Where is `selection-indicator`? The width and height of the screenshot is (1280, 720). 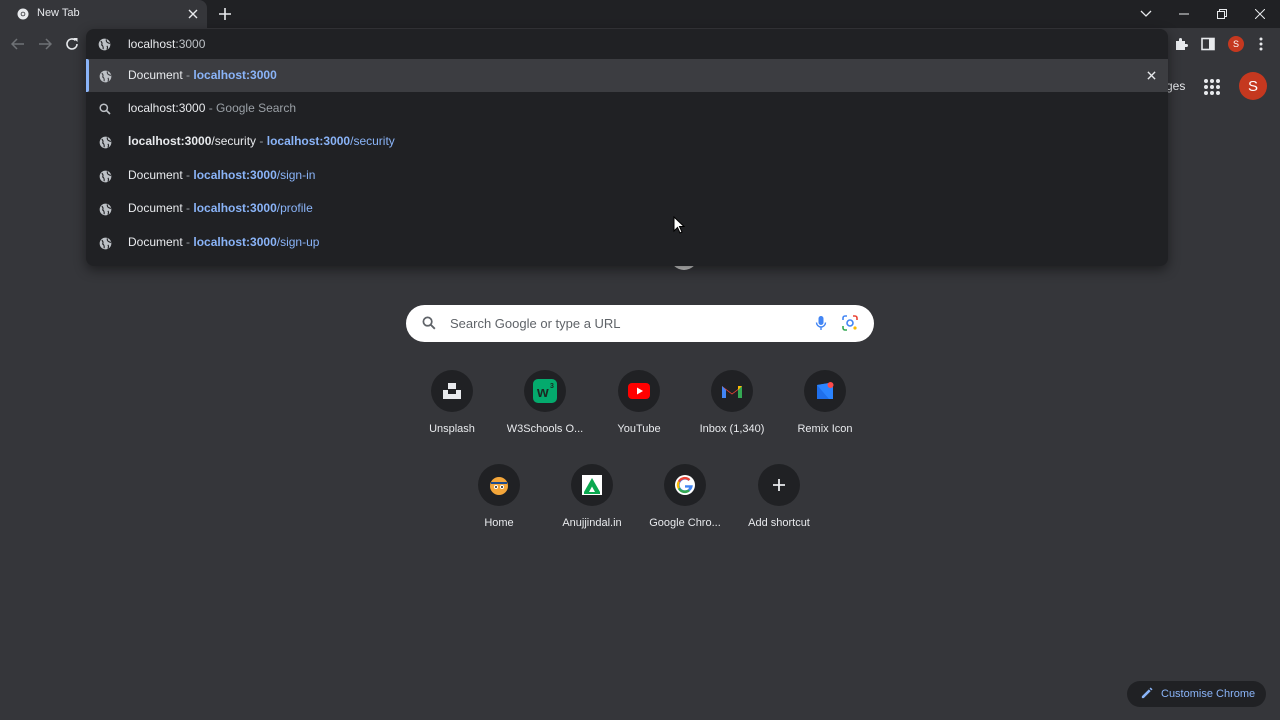
selection-indicator is located at coordinates (87, 75).